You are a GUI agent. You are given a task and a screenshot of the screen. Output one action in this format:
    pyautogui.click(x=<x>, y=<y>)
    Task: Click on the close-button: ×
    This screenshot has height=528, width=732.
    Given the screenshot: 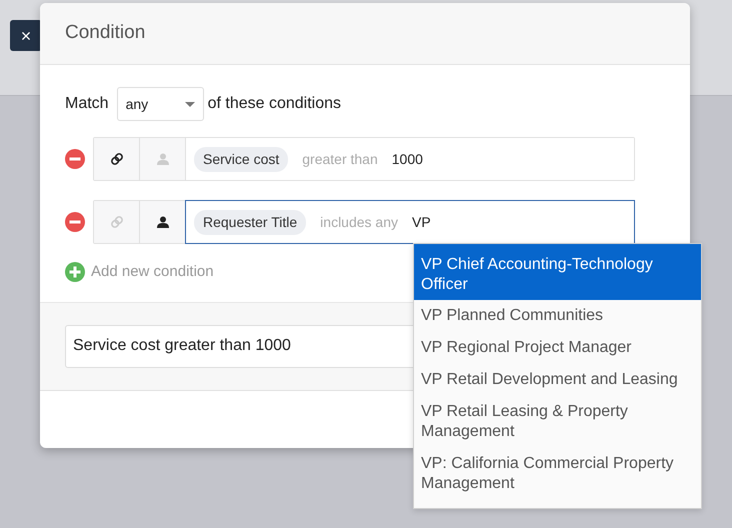 What is the action you would take?
    pyautogui.click(x=26, y=35)
    